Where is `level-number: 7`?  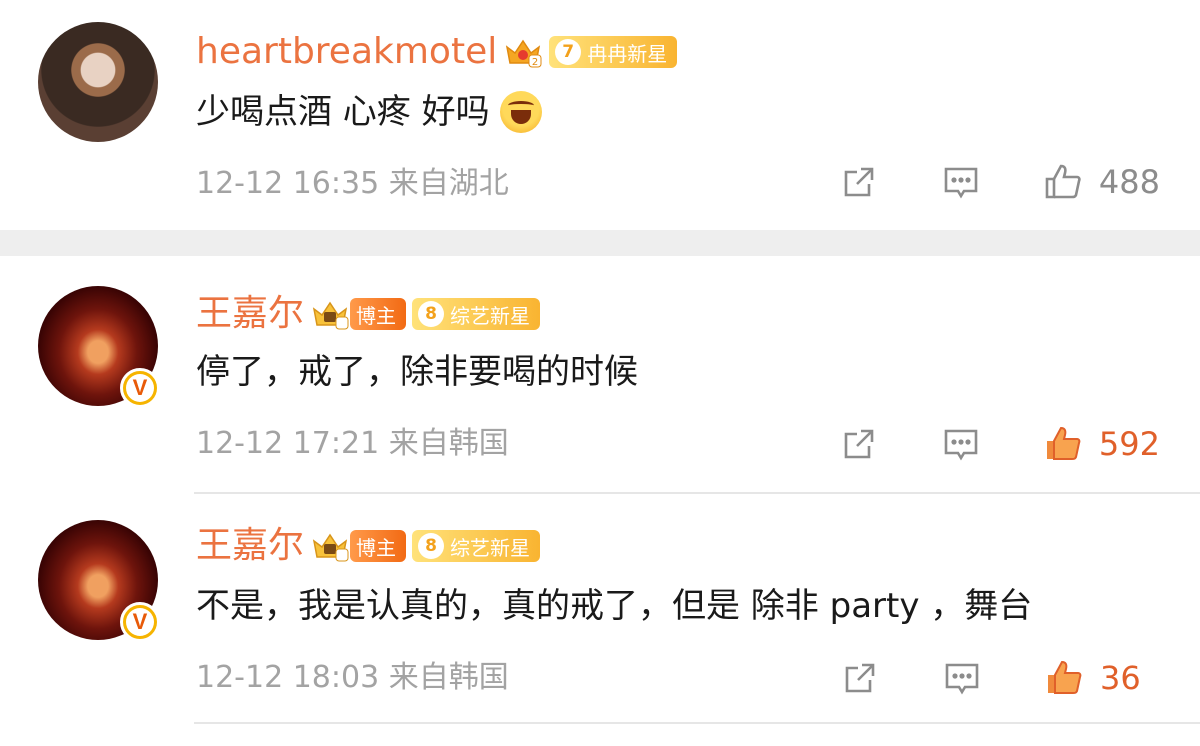 level-number: 7 is located at coordinates (568, 52).